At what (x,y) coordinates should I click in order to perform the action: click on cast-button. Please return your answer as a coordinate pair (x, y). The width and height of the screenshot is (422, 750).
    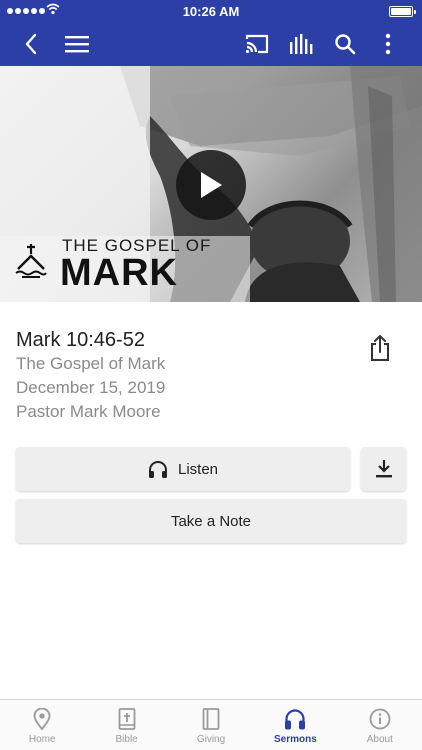
    Looking at the image, I should click on (257, 44).